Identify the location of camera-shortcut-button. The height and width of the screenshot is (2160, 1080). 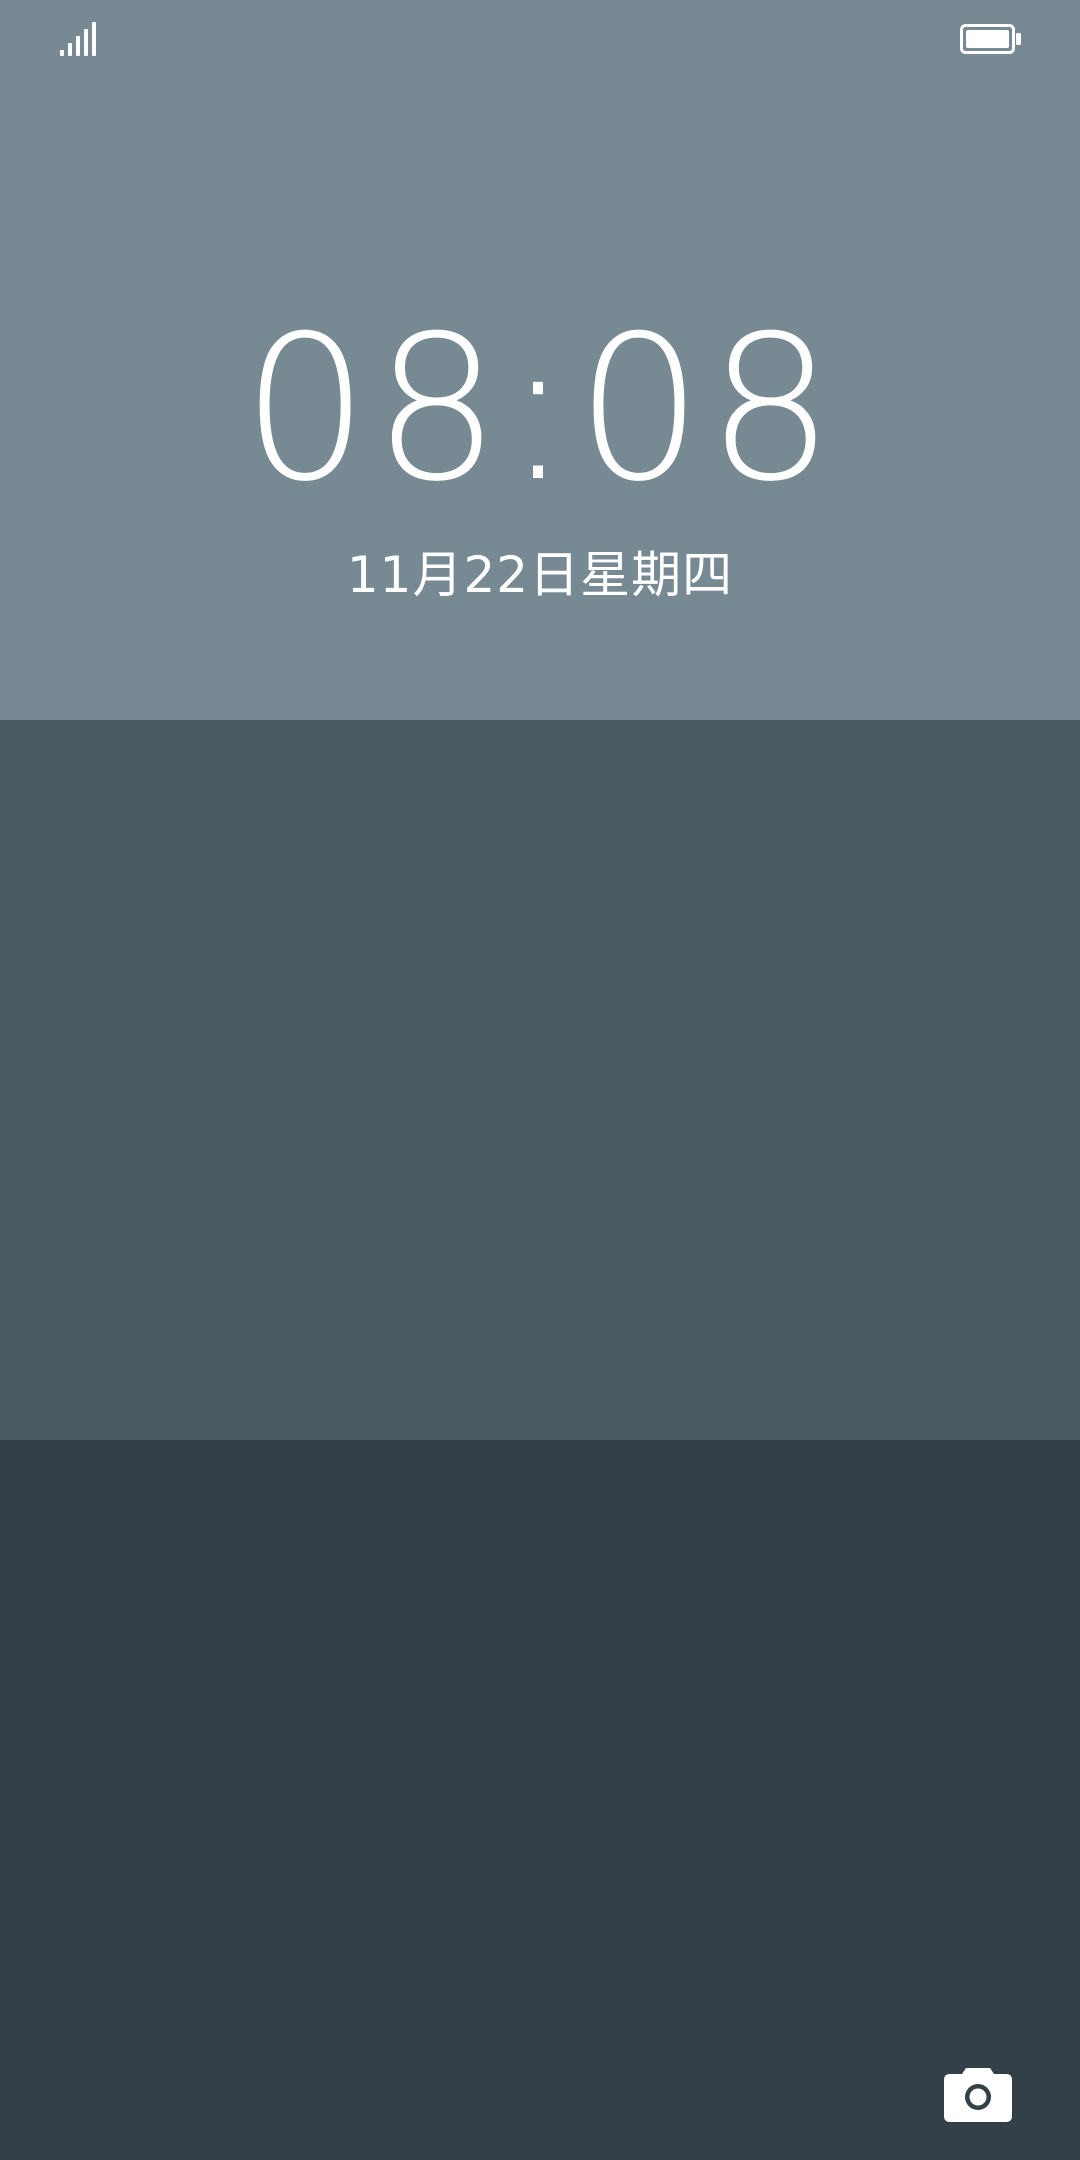
(978, 2094).